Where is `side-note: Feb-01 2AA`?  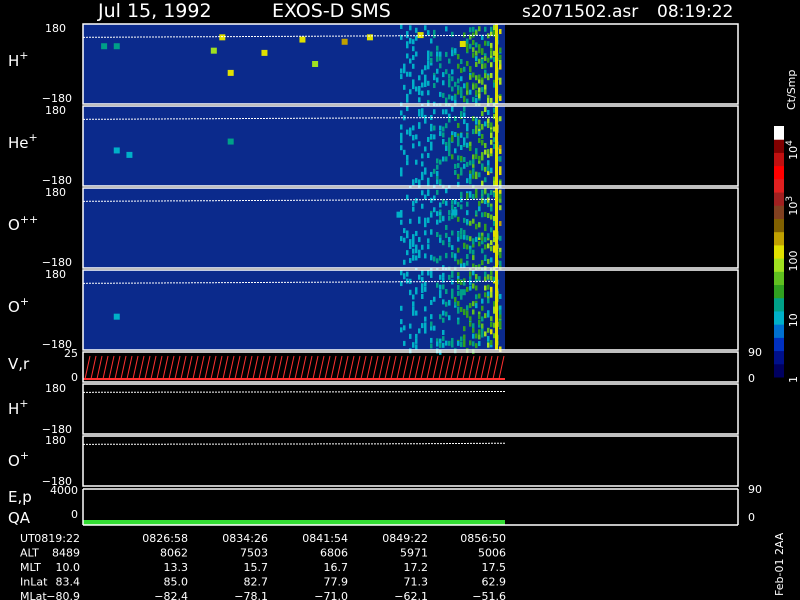
side-note: Feb-01 2AA is located at coordinates (779, 564).